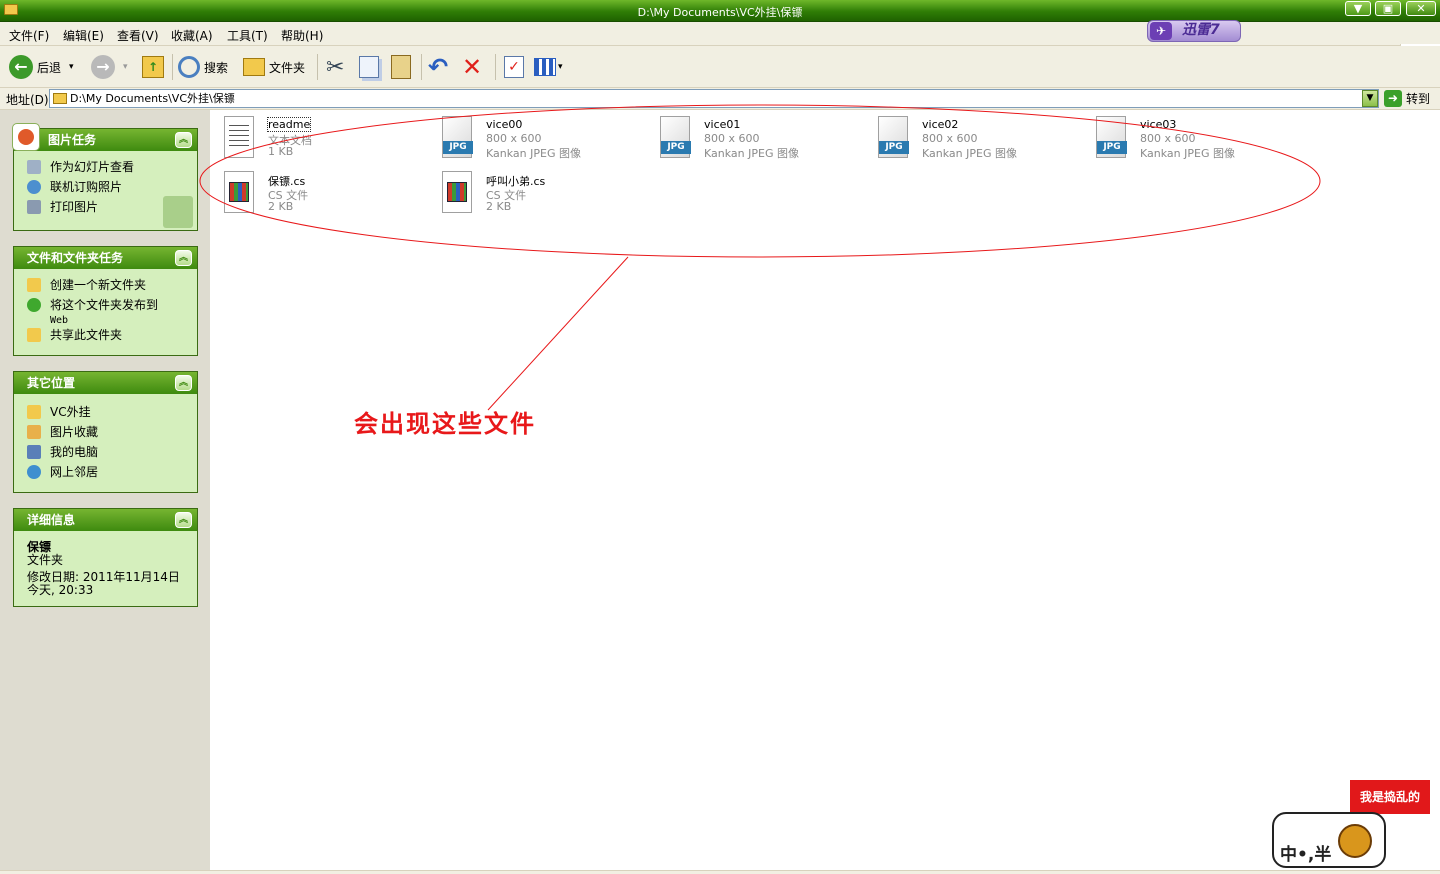  Describe the element at coordinates (720, 872) in the screenshot. I see `status-bar` at that location.